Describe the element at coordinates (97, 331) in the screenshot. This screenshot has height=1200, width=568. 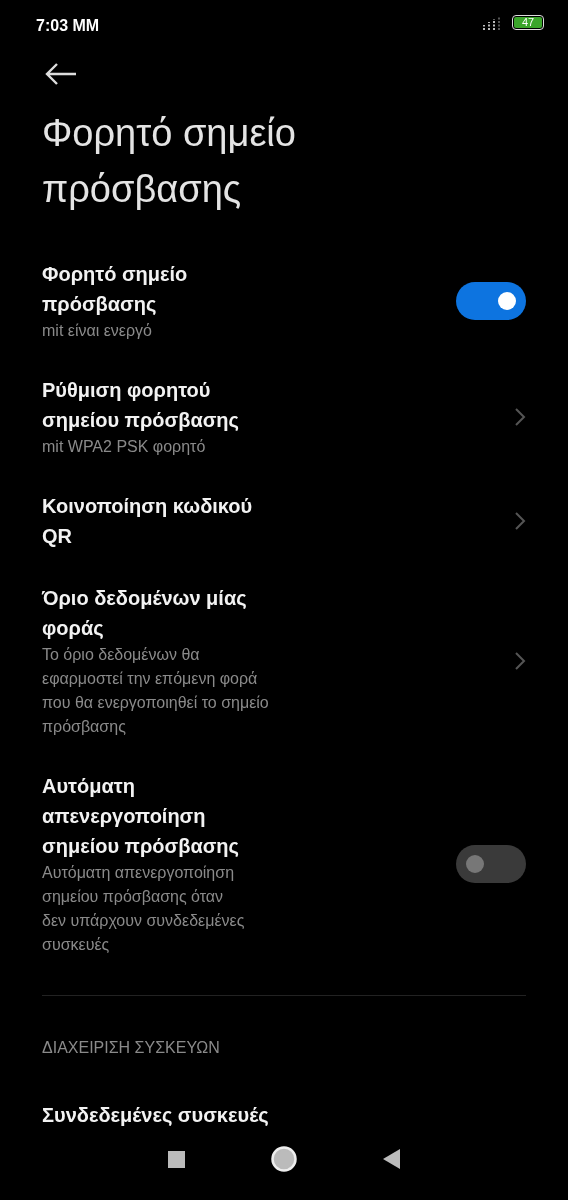
I see `item-subtitle: mit είναι ενεργό` at that location.